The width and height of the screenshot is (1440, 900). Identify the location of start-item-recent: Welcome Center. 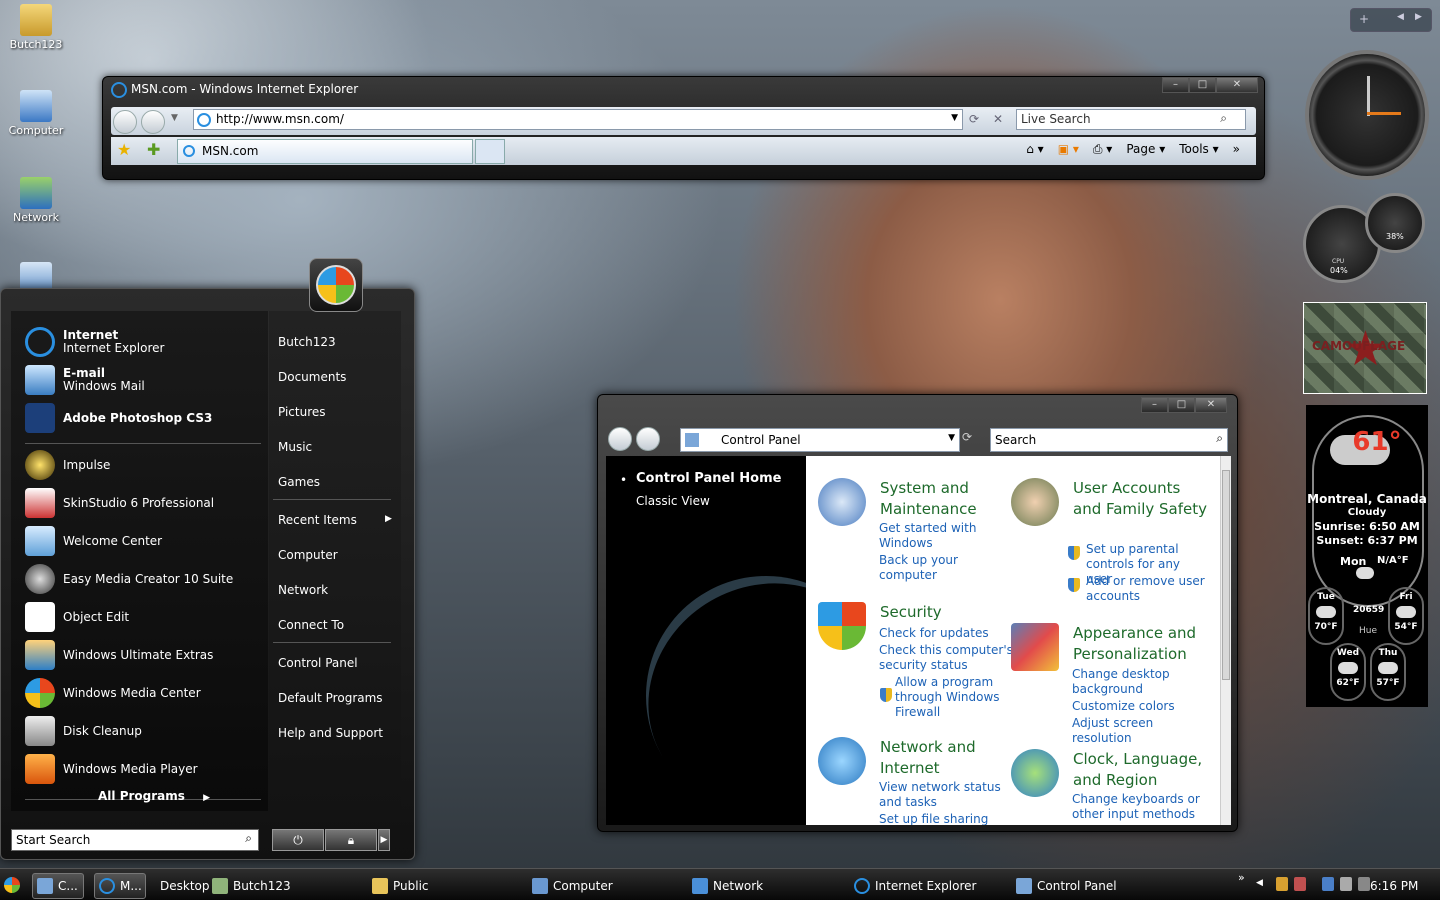
(93, 541).